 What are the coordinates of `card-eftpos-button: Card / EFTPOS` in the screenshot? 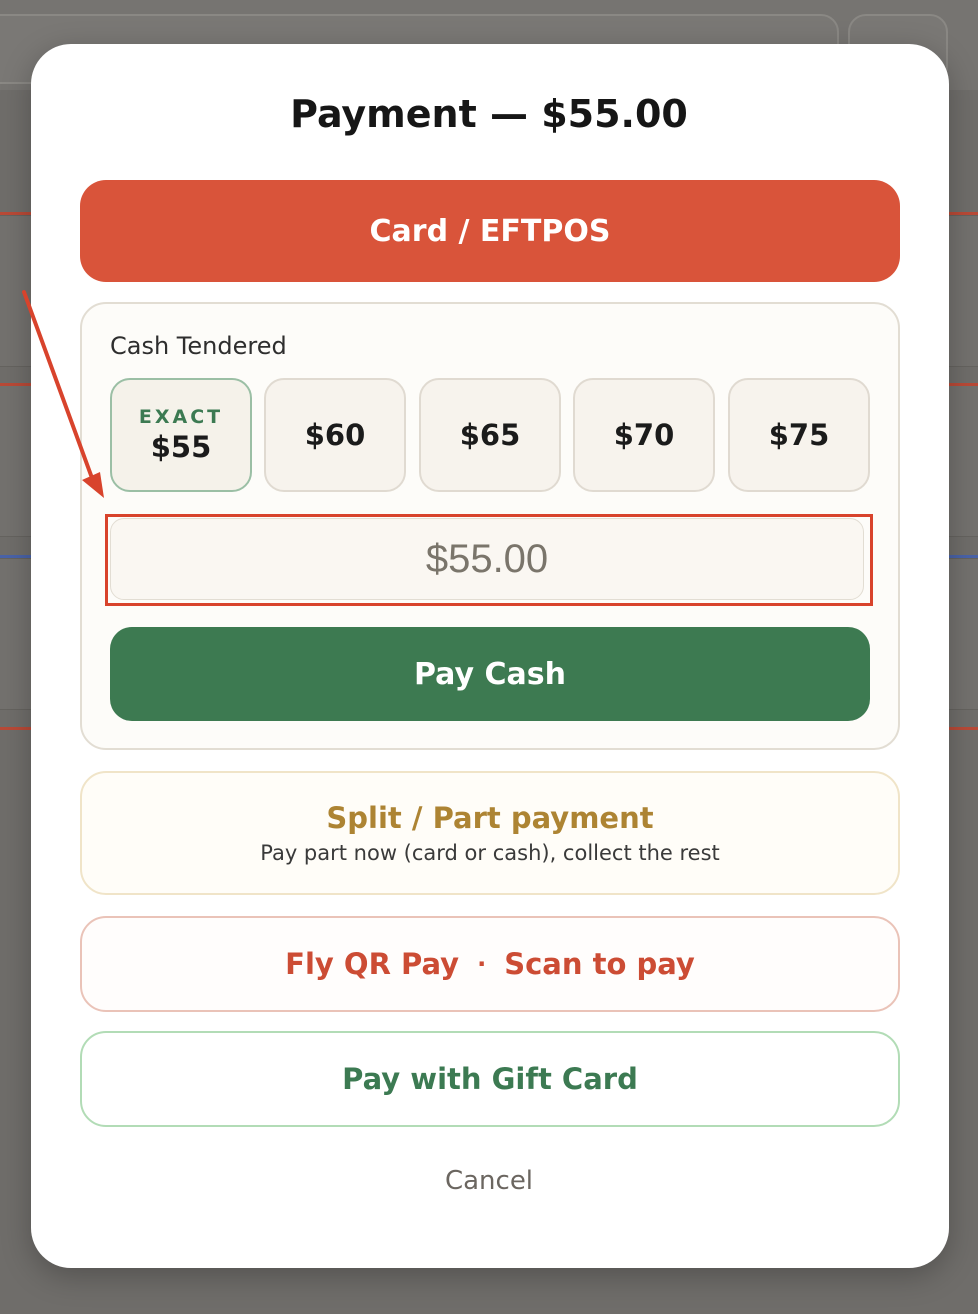 It's located at (490, 231).